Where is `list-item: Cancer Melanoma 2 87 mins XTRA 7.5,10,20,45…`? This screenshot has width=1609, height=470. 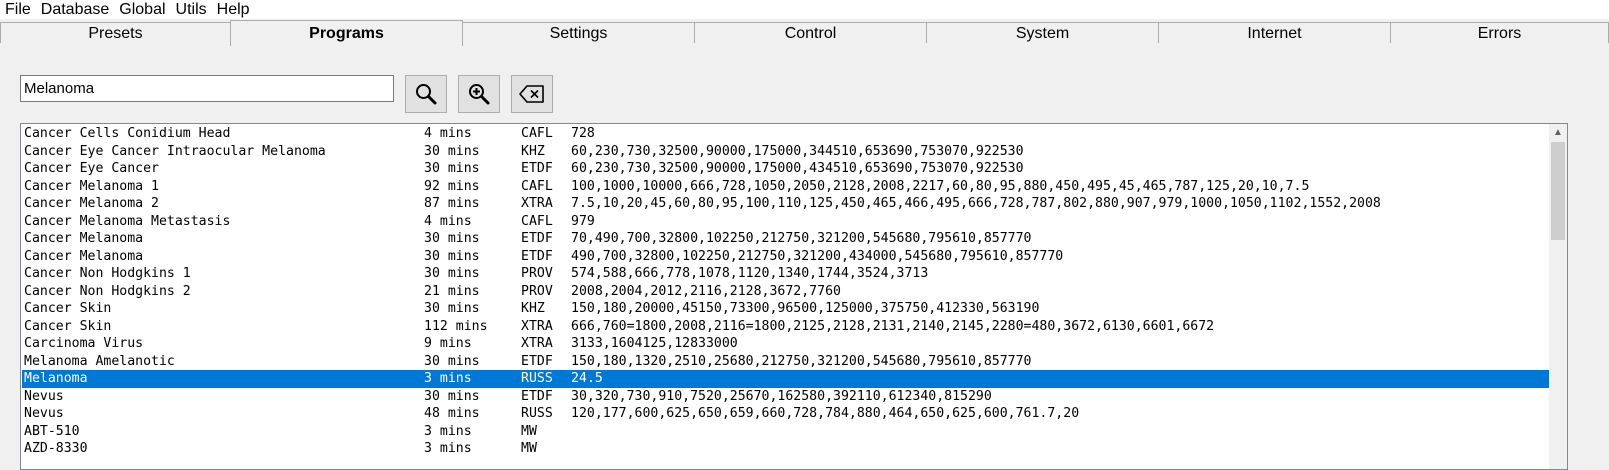 list-item: Cancer Melanoma 2 87 mins XTRA 7.5,10,20,45… is located at coordinates (786, 204).